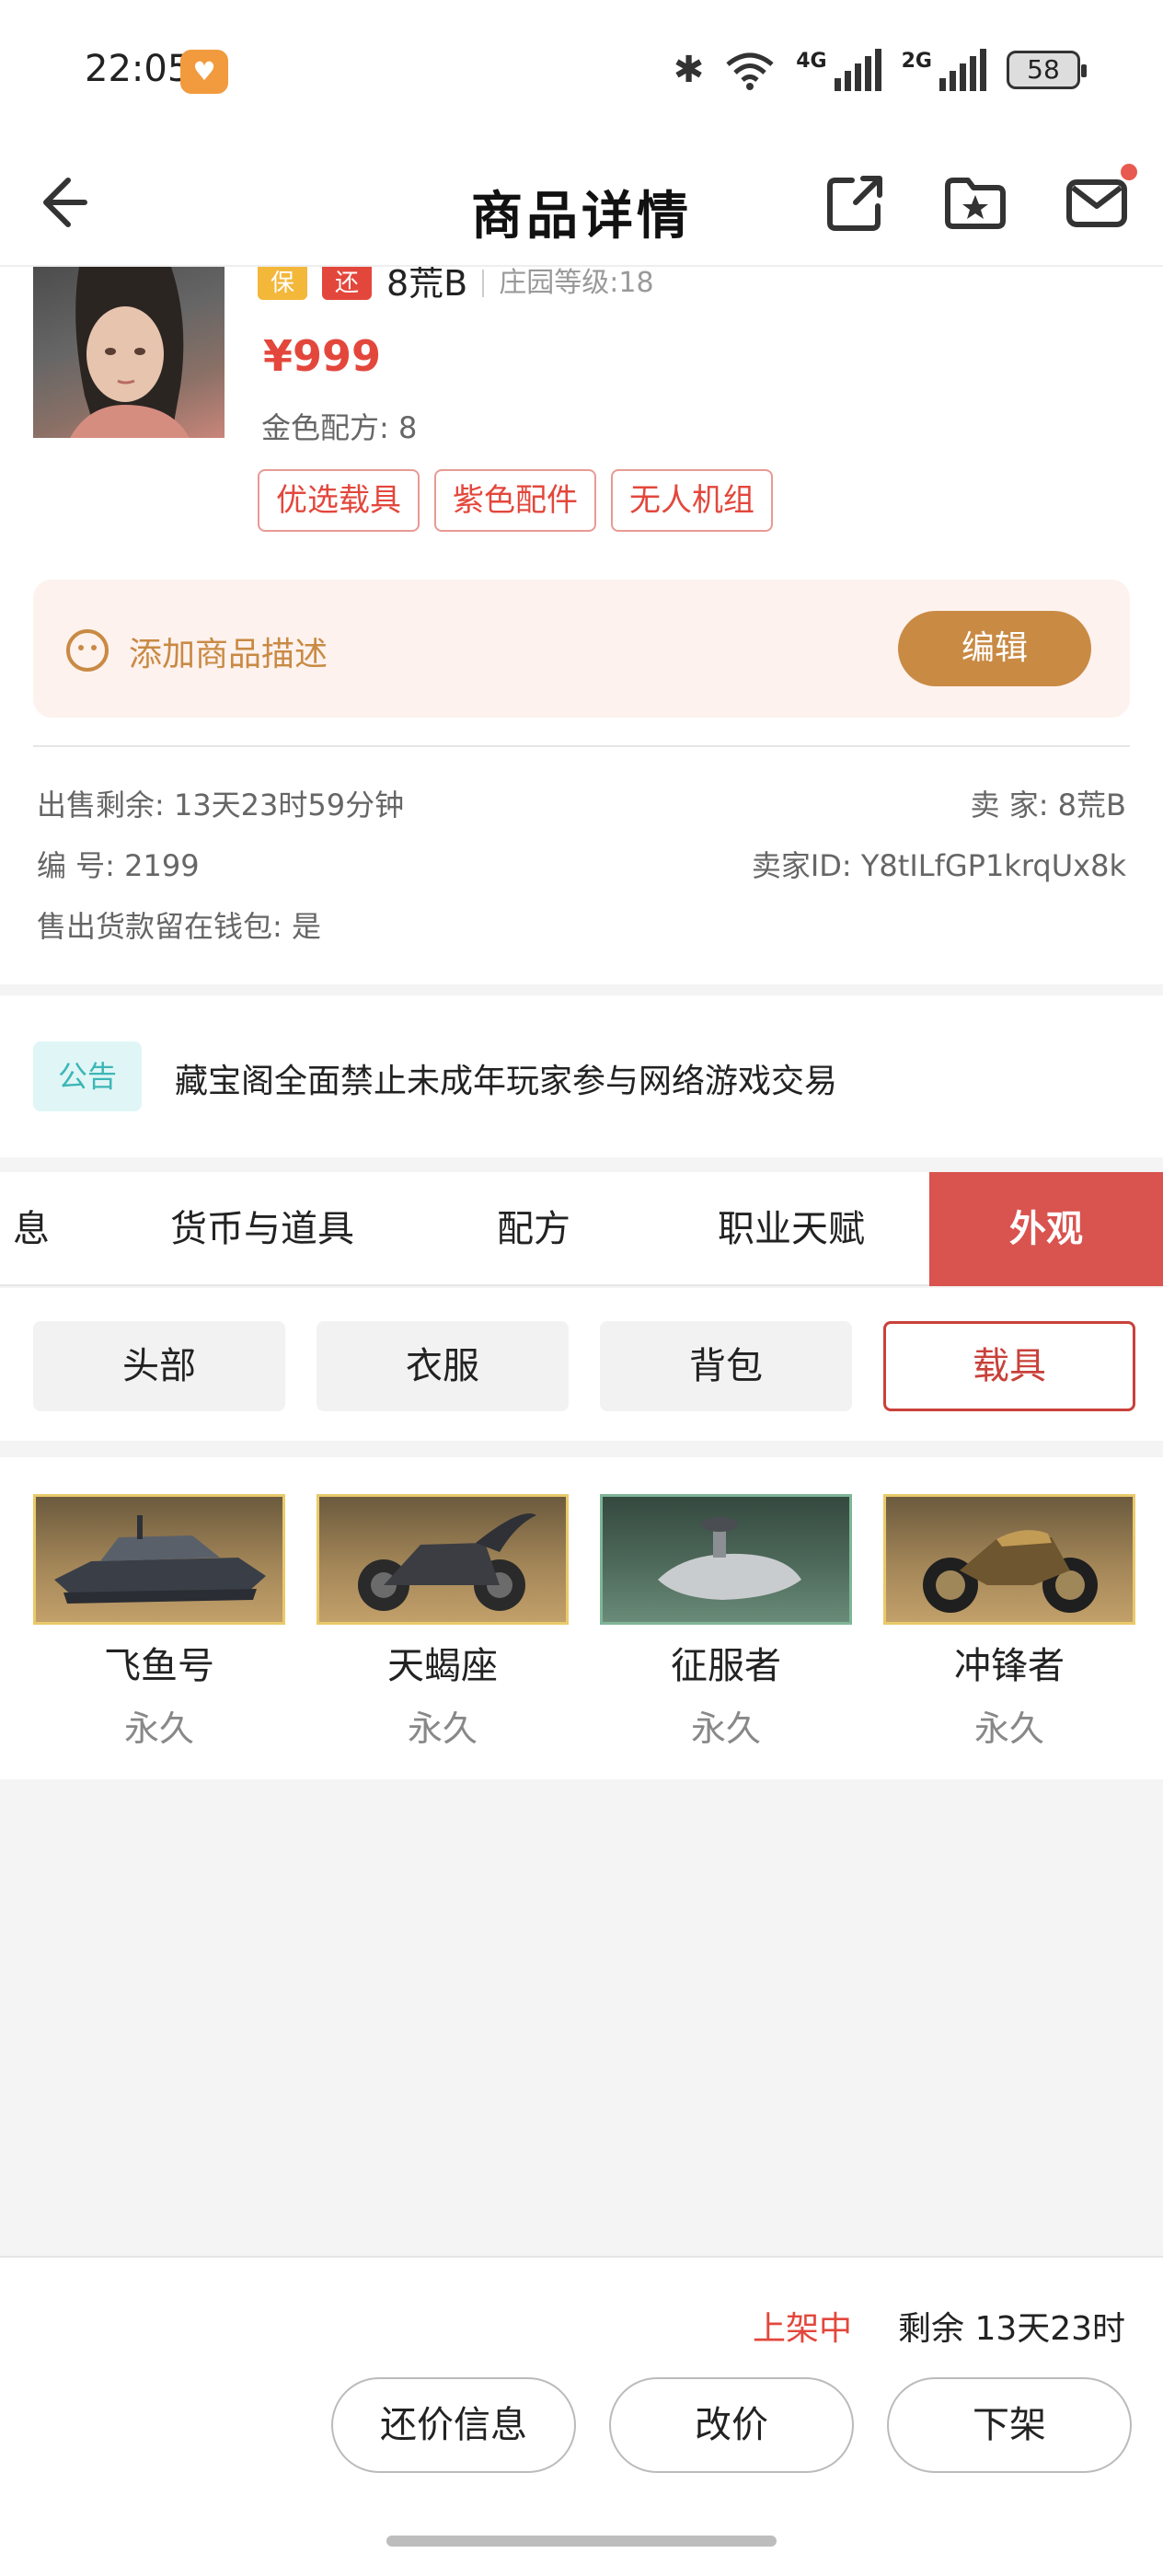  I want to click on motorbike-image, so click(443, 1559).